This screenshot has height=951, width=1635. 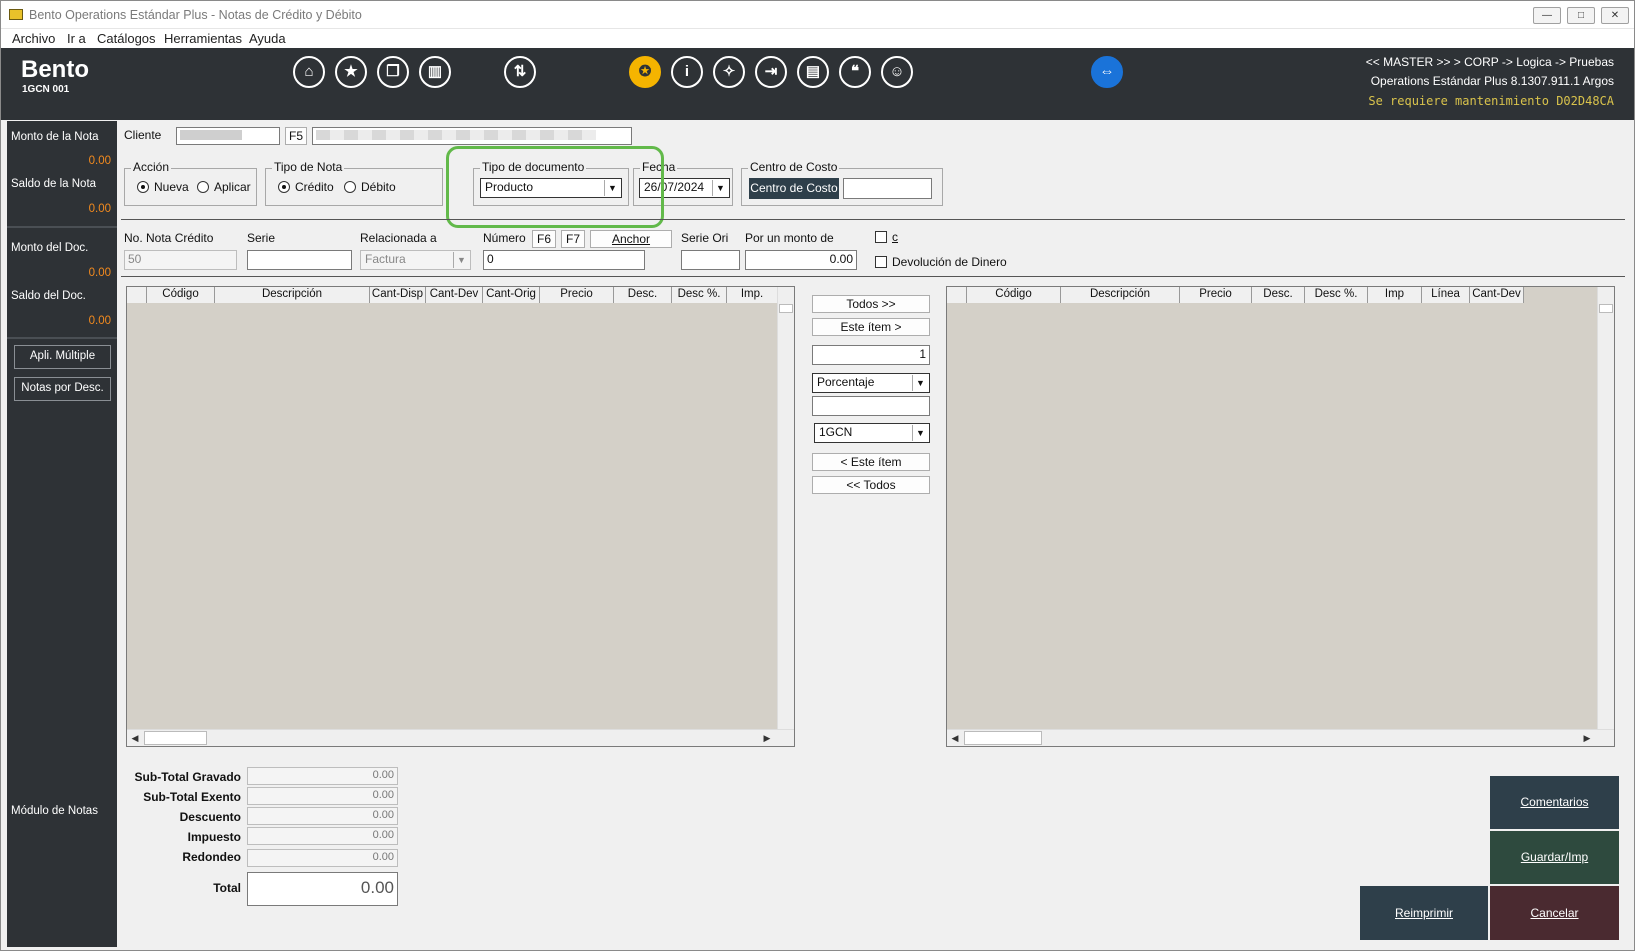 What do you see at coordinates (322, 816) in the screenshot?
I see `descuento-value: 0.00` at bounding box center [322, 816].